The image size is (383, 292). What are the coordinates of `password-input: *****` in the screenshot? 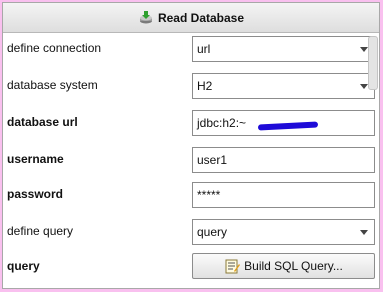 It's located at (283, 195).